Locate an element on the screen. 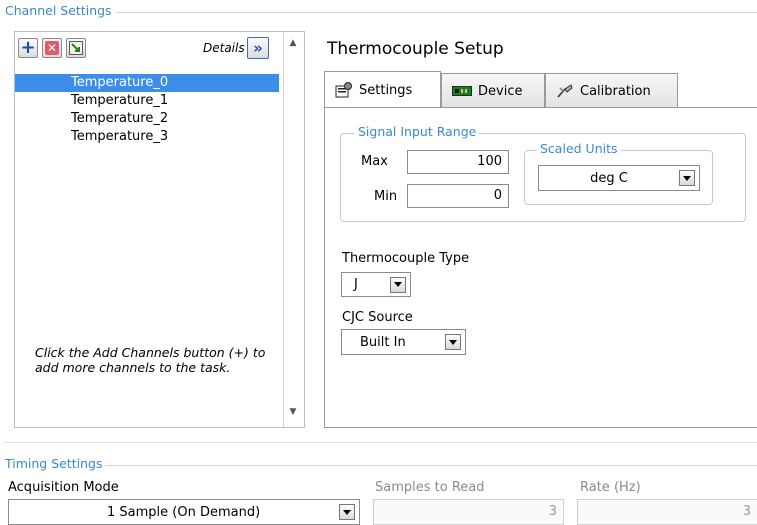 This screenshot has width=757, height=525. scrollbar-divider is located at coordinates (283, 229).